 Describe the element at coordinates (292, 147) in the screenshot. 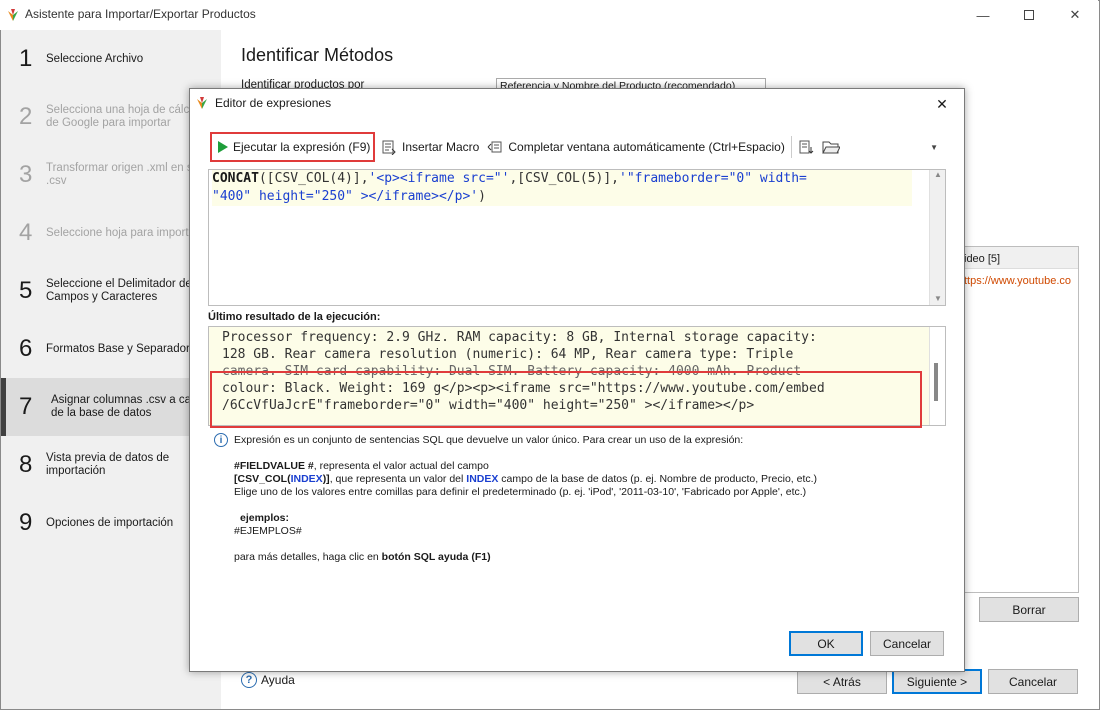

I see `run-expression-button: Ejecutar la expresión (F9)` at that location.